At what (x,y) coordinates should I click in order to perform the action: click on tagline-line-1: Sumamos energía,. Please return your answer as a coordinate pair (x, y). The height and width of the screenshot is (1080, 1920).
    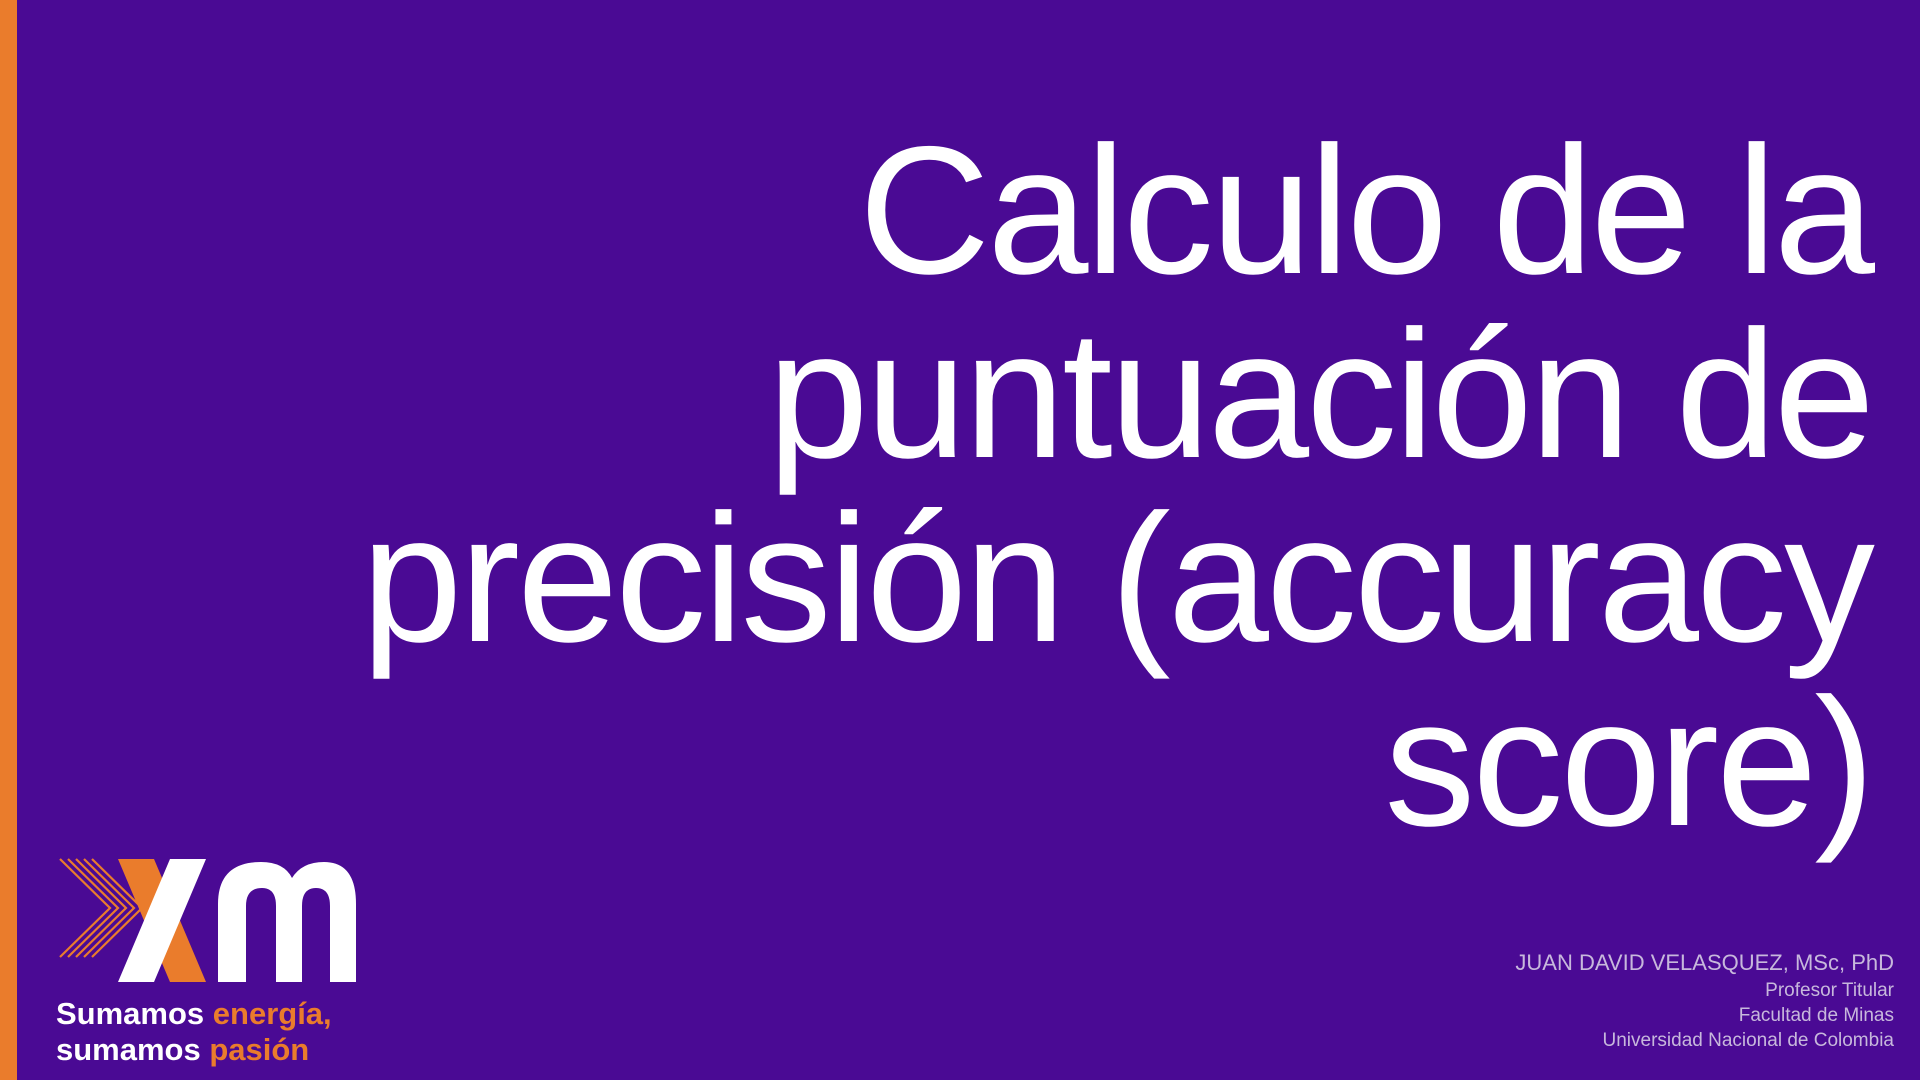
    Looking at the image, I should click on (194, 1013).